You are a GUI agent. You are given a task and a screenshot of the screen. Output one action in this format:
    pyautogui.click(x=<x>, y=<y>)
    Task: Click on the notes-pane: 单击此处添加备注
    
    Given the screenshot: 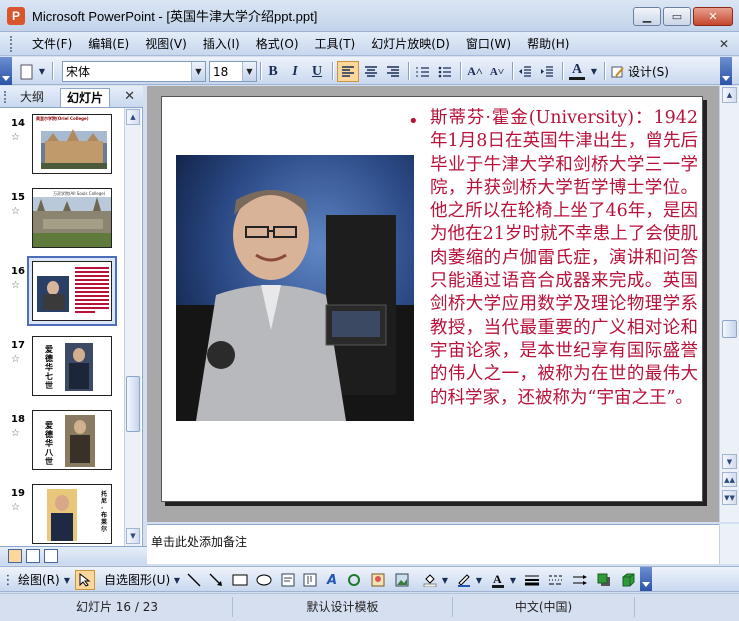 What is the action you would take?
    pyautogui.click(x=433, y=544)
    